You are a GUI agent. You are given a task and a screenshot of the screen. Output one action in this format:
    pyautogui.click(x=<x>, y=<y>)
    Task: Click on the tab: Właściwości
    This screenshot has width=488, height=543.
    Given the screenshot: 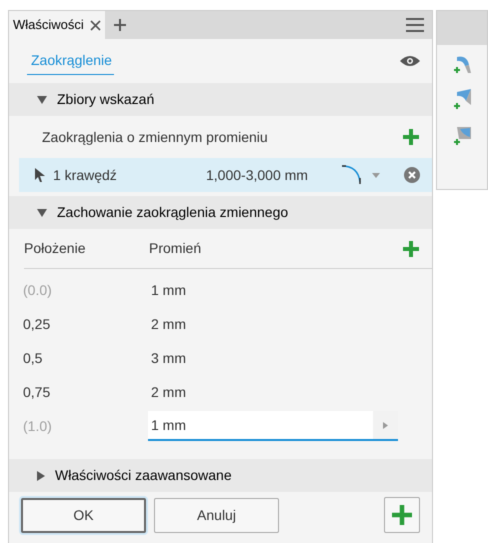 What is the action you would take?
    pyautogui.click(x=57, y=25)
    